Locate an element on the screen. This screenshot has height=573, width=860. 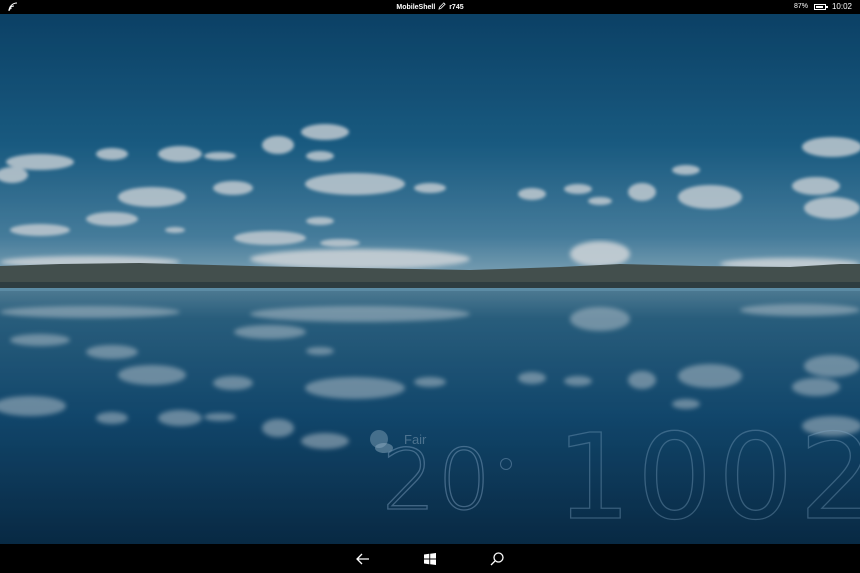
battery-icon is located at coordinates (820, 6).